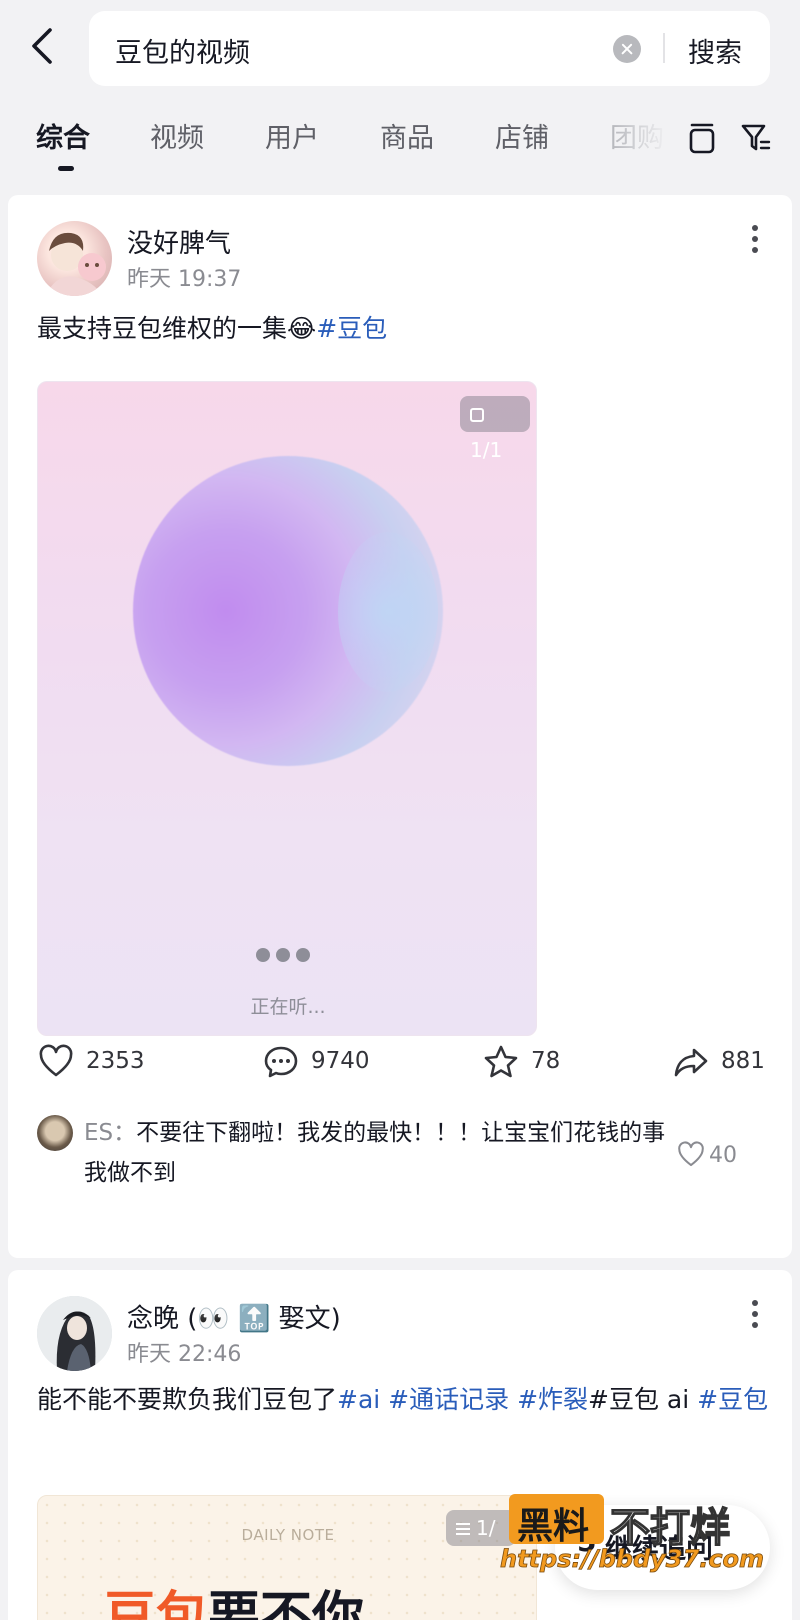 The height and width of the screenshot is (1620, 800). What do you see at coordinates (627, 49) in the screenshot?
I see `clear-icon` at bounding box center [627, 49].